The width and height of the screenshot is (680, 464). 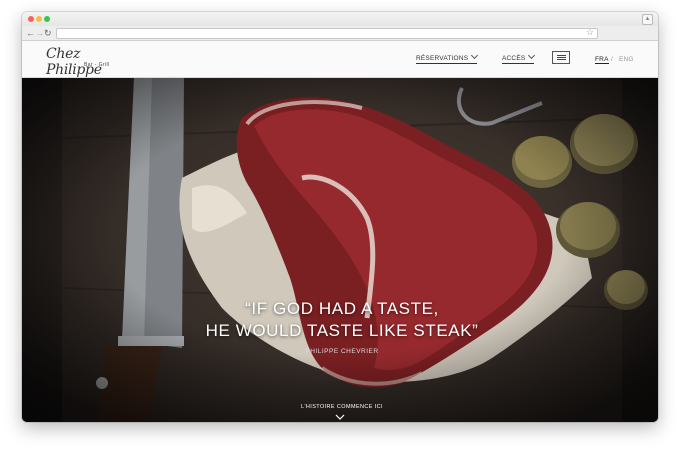 What do you see at coordinates (590, 32) in the screenshot?
I see `bookmark-star-icon: ☆` at bounding box center [590, 32].